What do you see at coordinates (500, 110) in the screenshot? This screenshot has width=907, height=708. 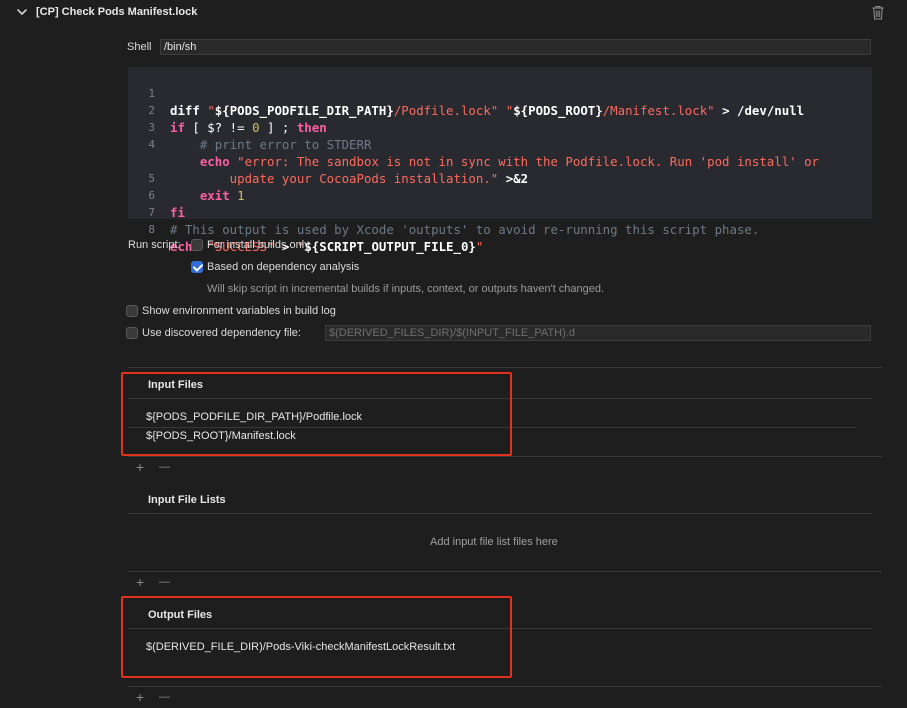 I see `code-line: 2 if [ $? != 0 ] ; then` at bounding box center [500, 110].